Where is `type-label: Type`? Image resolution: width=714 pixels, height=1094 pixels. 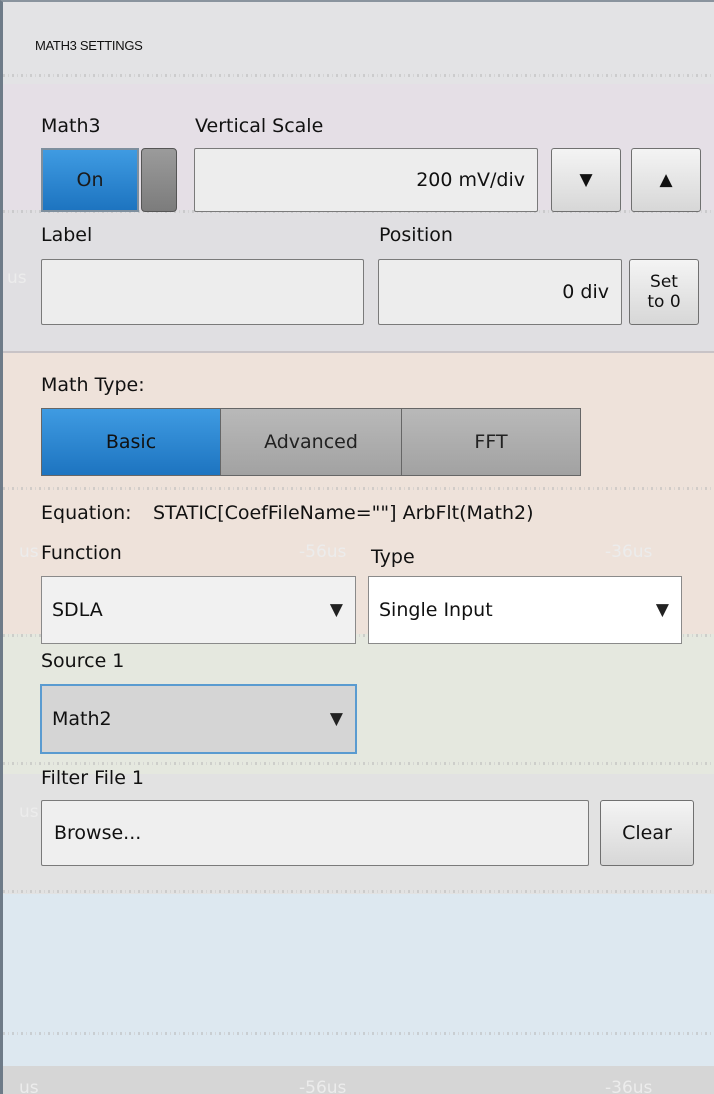 type-label: Type is located at coordinates (393, 557).